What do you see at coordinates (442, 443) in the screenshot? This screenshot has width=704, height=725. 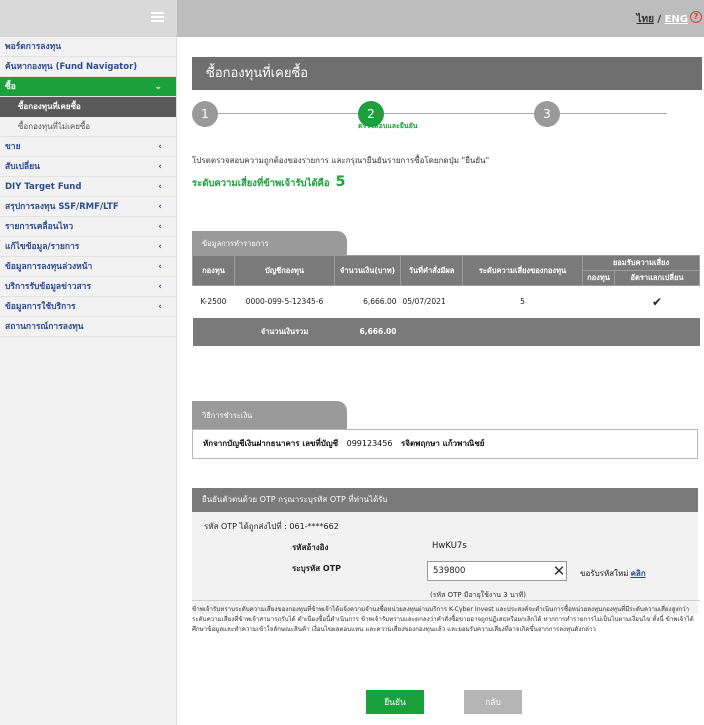 I see `payment-account-holder: รจิตพฤกษา แก้วพาณิชย์` at bounding box center [442, 443].